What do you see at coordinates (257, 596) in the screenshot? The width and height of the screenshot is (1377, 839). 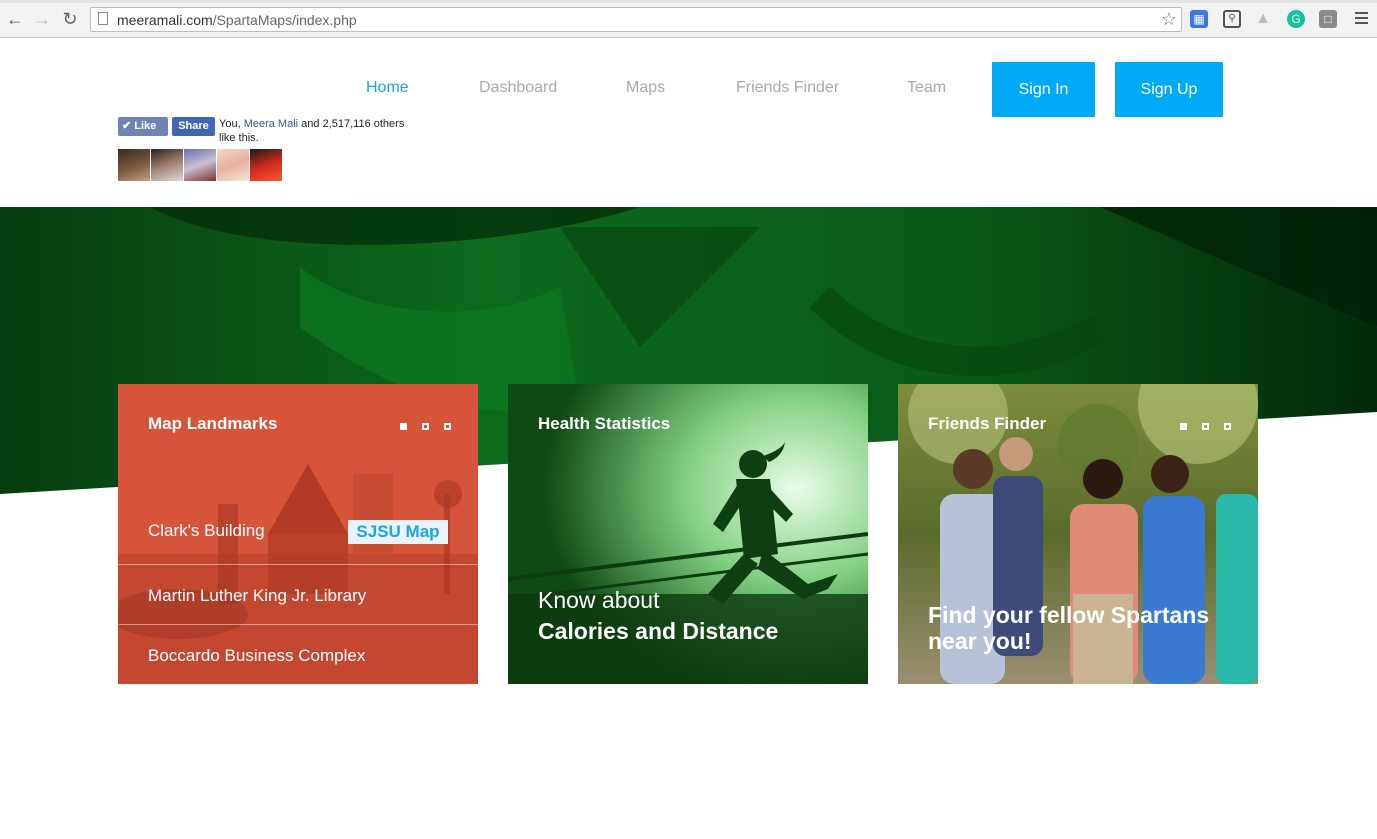 I see `landmark-item: Martin Luther King Jr. Library` at bounding box center [257, 596].